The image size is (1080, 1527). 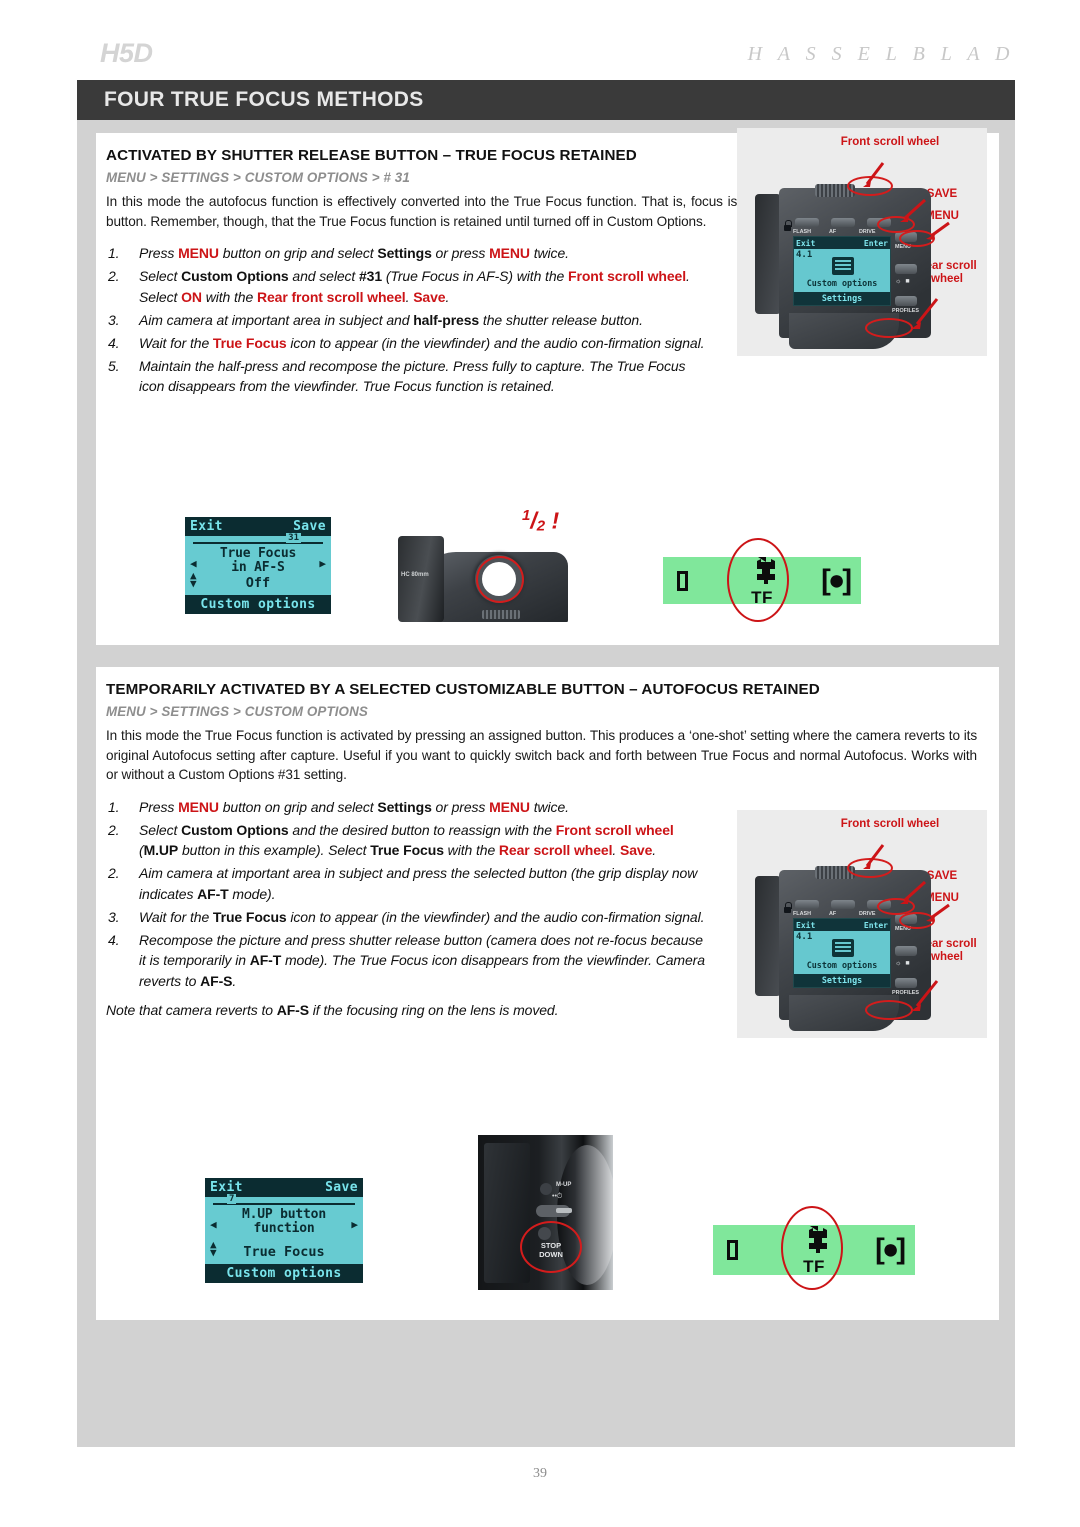 I want to click on front-scroll-wheel-photo, so click(x=501, y=614).